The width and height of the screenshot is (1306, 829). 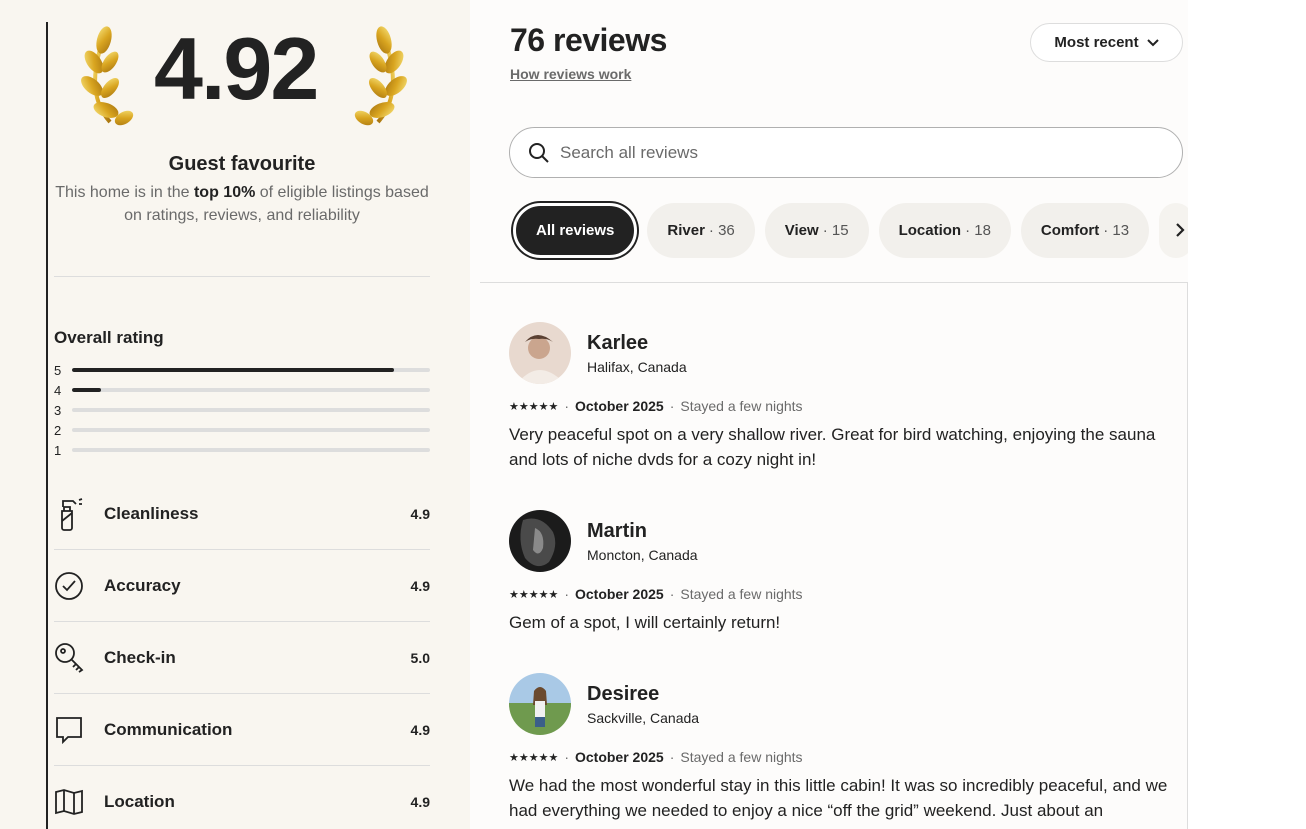 I want to click on chip-river: River · 36, so click(x=701, y=230).